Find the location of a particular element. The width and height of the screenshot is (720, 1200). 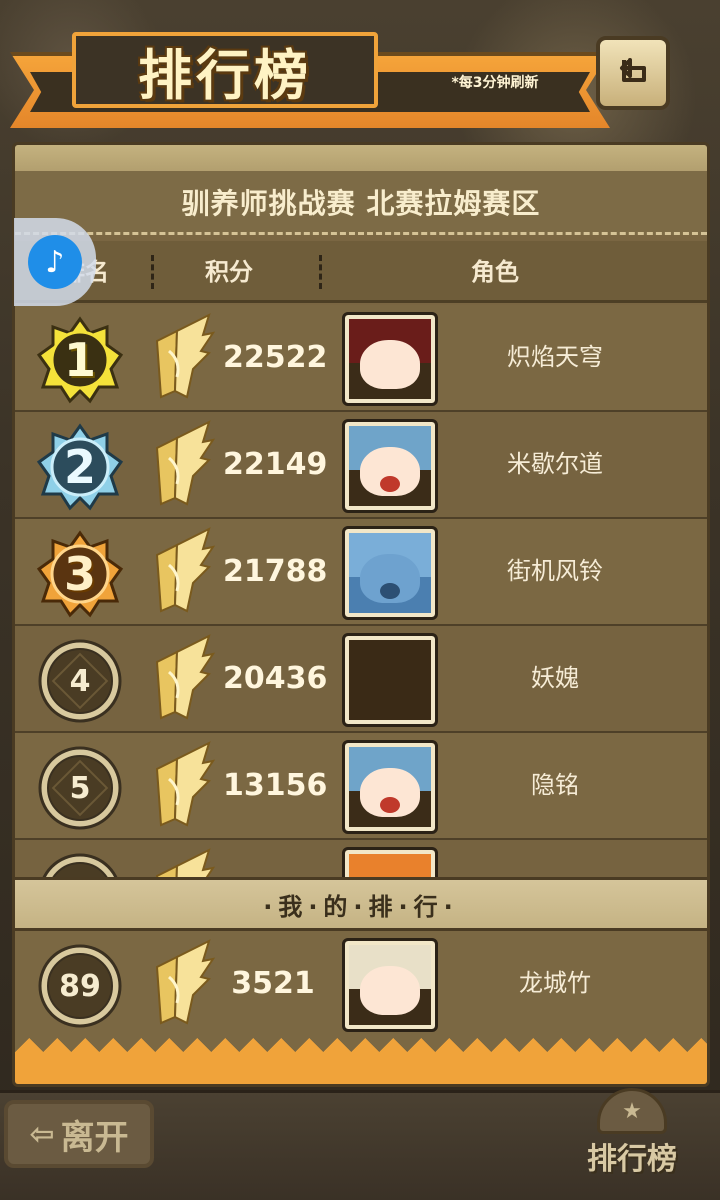

role-name: 米歇尔道 is located at coordinates (555, 464).